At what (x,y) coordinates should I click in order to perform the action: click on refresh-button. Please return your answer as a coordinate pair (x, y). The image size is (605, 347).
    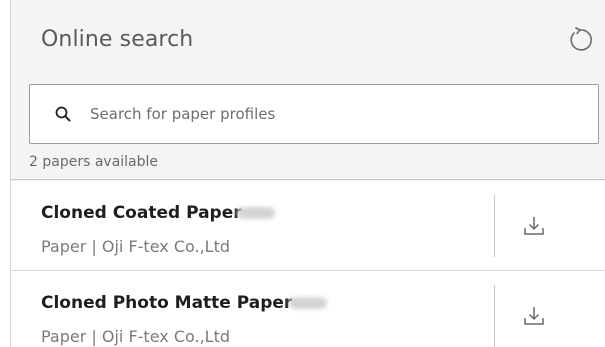
    Looking at the image, I should click on (580, 40).